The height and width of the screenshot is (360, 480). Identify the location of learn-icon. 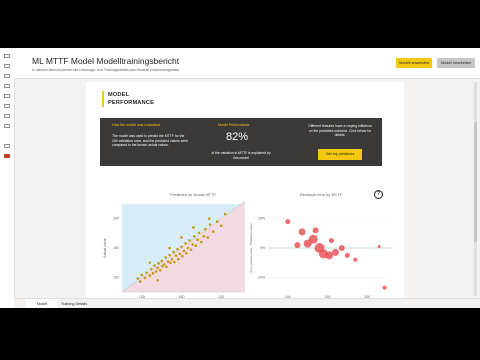
(7, 116).